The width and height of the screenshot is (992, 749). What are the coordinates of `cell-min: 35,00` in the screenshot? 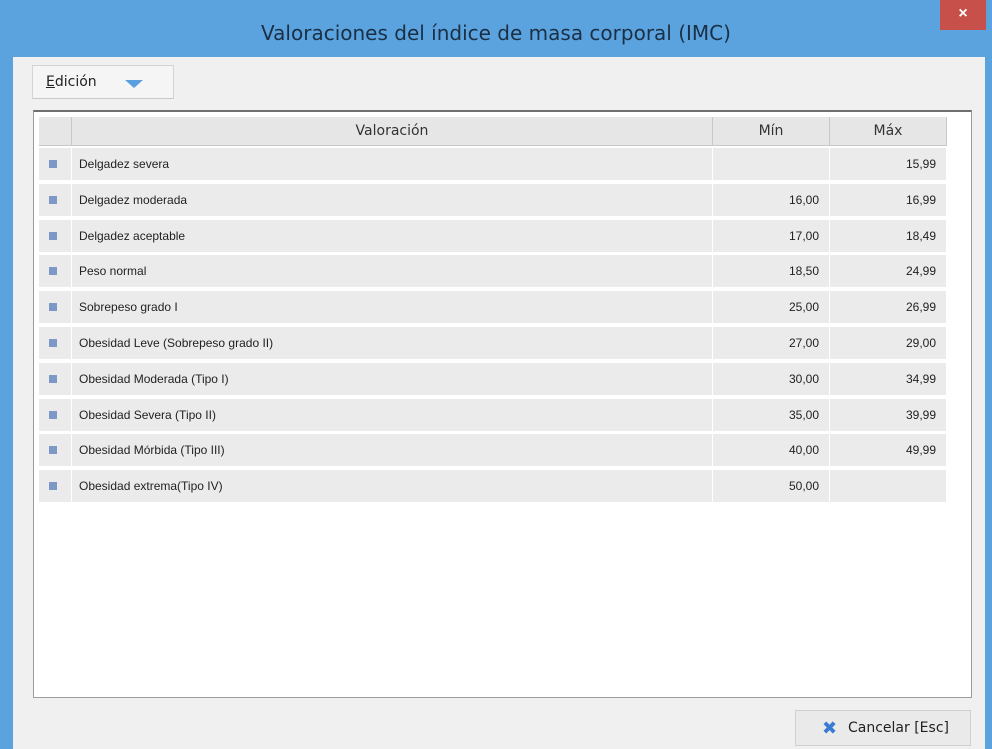 It's located at (771, 415).